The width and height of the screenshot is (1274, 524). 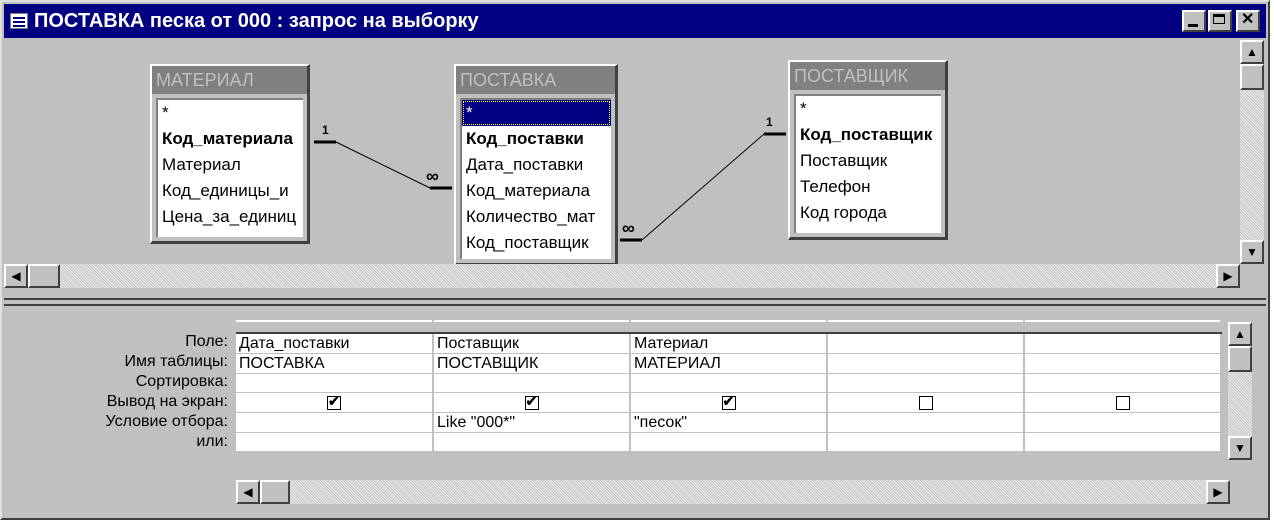 I want to click on or-row, so click(x=729, y=442).